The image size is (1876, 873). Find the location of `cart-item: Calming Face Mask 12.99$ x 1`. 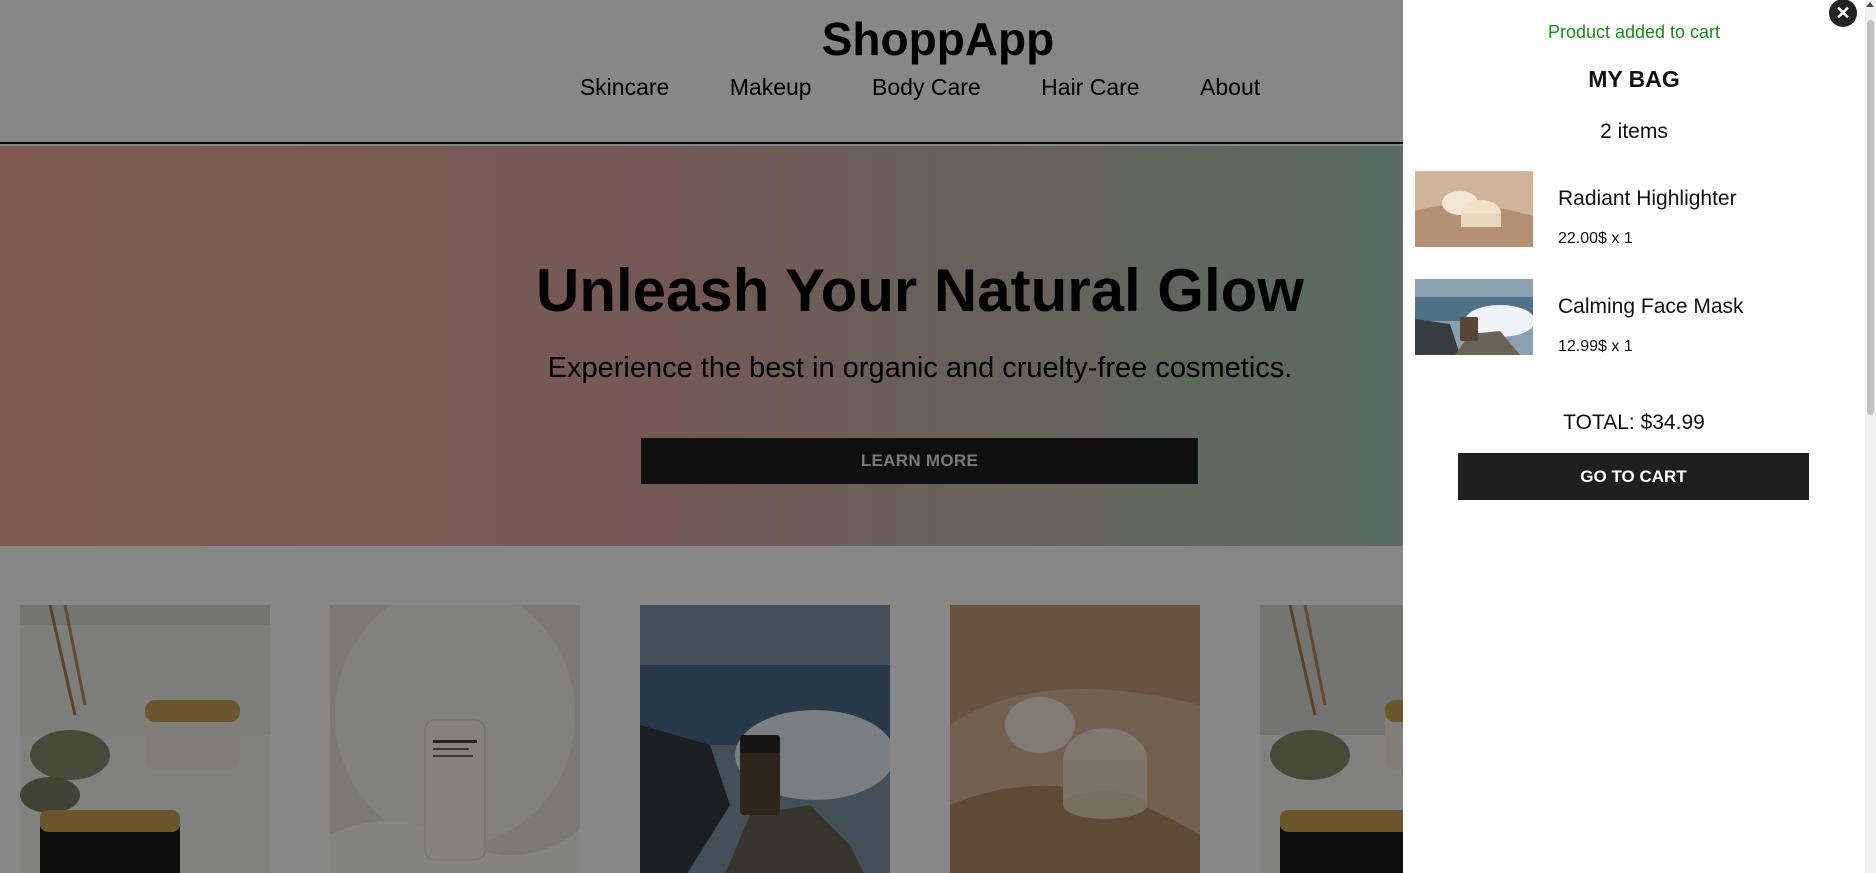

cart-item: Calming Face Mask 12.99$ x 1 is located at coordinates (1635, 317).